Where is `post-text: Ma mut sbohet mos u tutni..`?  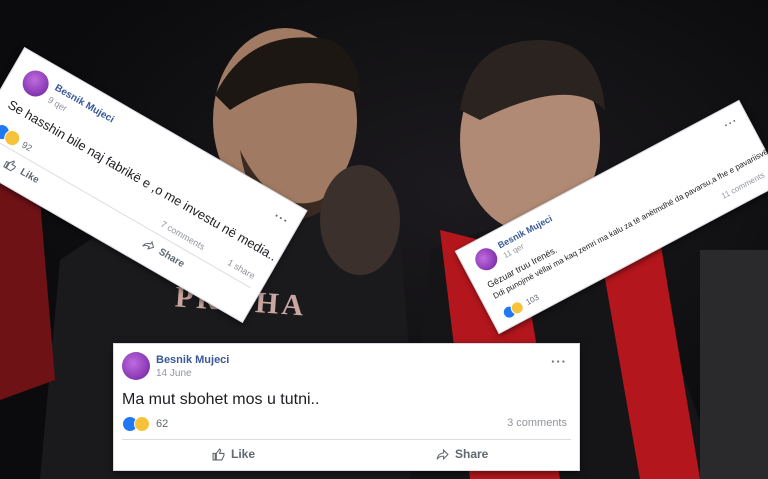 post-text: Ma mut sbohet mos u tutni.. is located at coordinates (221, 399).